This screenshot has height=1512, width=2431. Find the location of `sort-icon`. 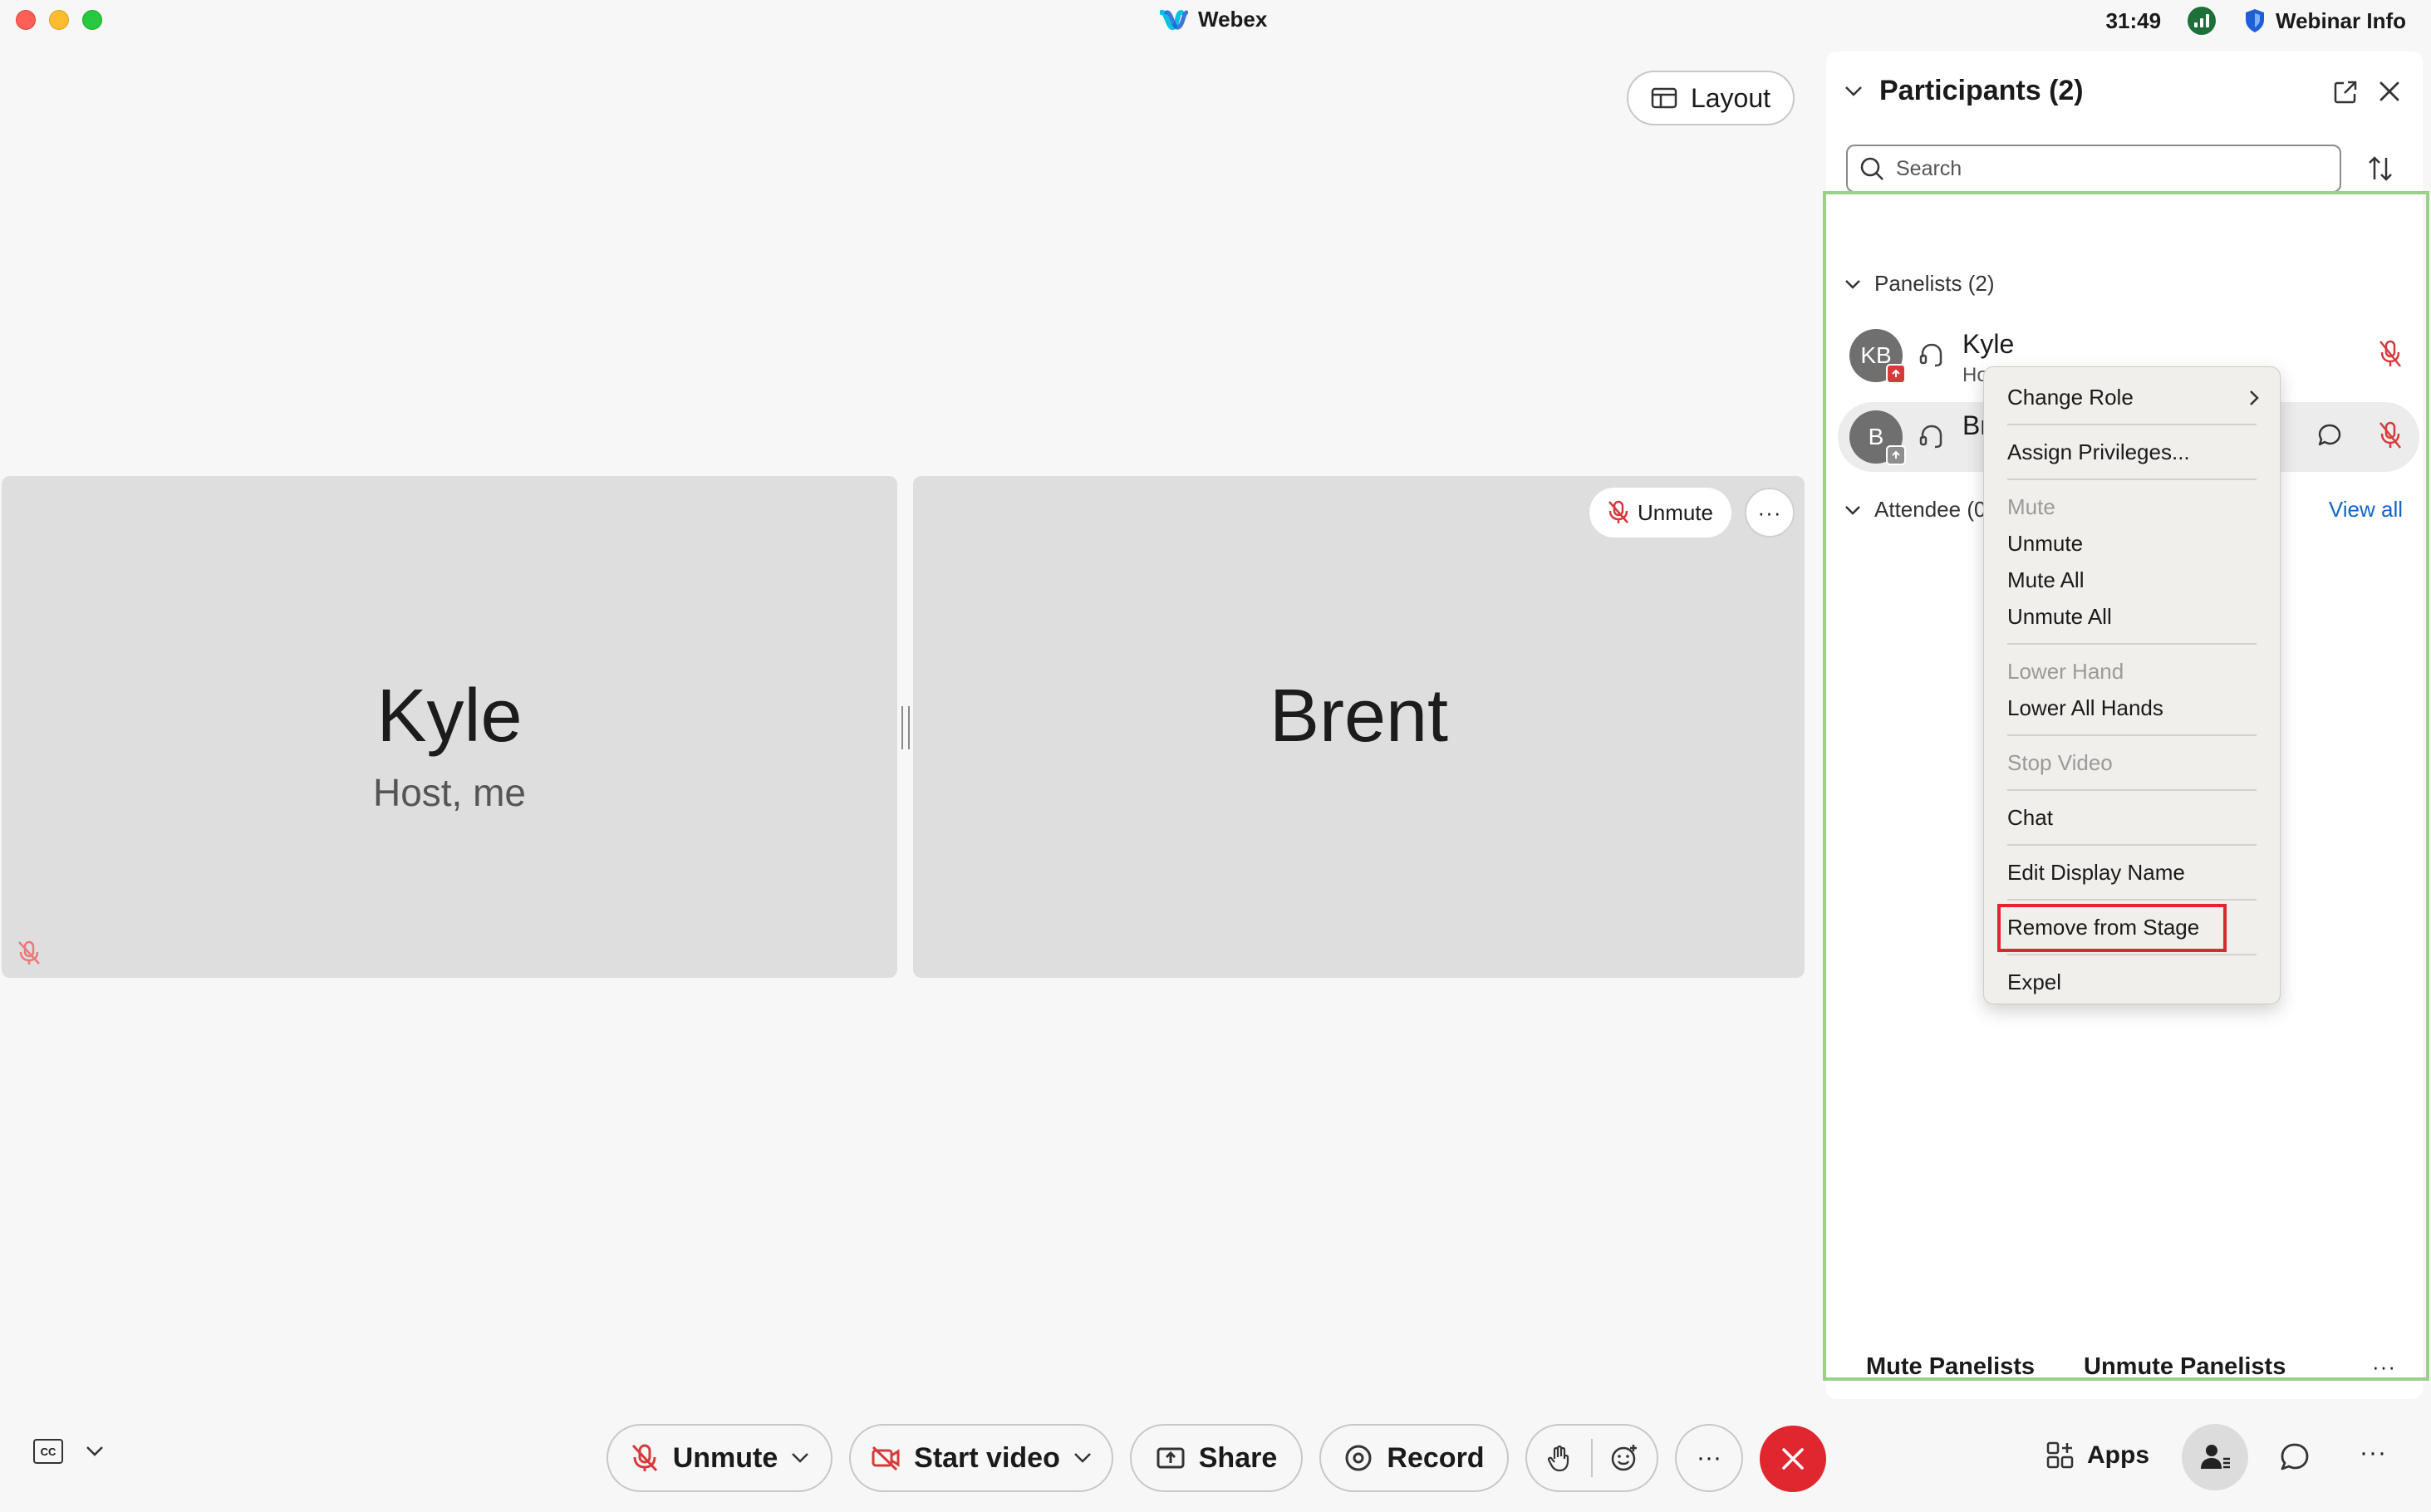

sort-icon is located at coordinates (2380, 169).